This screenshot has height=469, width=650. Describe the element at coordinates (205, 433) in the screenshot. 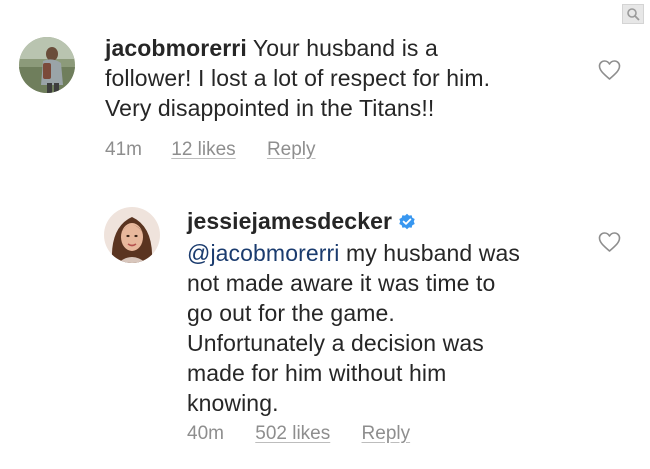

I see `comment-timestamp: 40m` at that location.